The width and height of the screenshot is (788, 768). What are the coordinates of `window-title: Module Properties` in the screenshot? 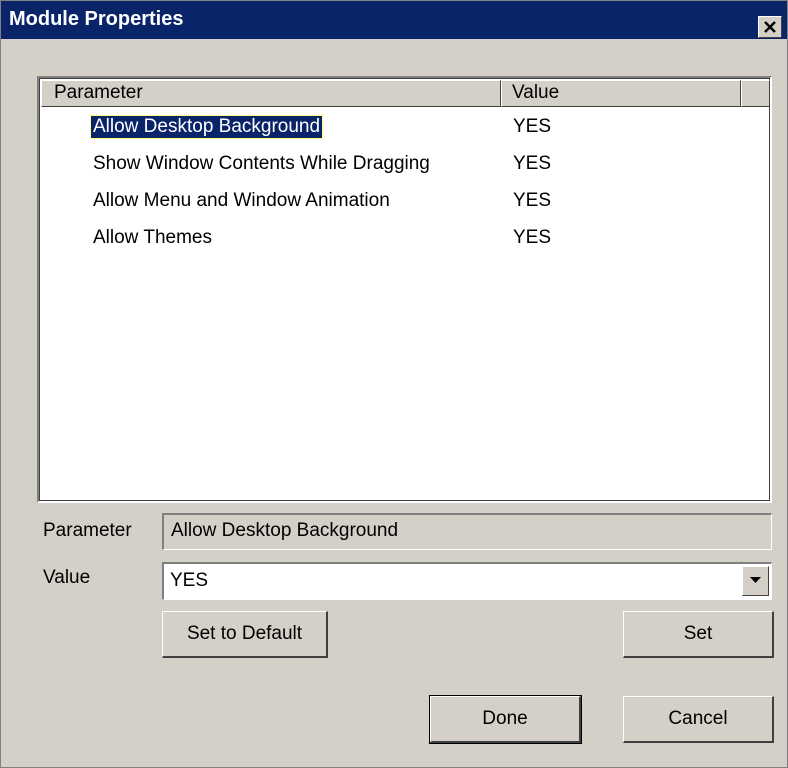 It's located at (96, 19).